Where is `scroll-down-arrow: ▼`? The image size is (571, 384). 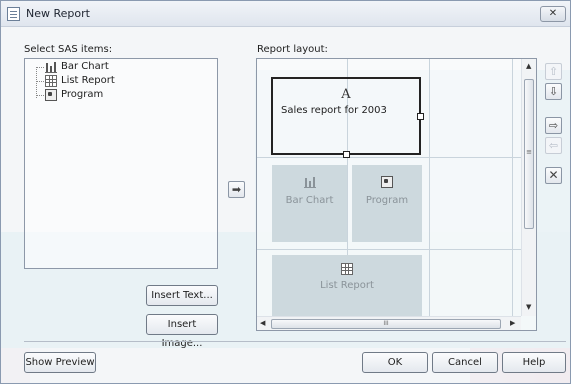 scroll-down-arrow: ▼ is located at coordinates (528, 307).